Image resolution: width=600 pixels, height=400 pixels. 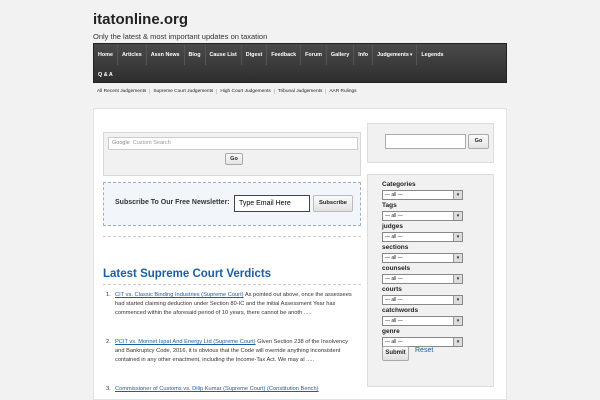 I want to click on sidebar-search-box: Go, so click(x=430, y=143).